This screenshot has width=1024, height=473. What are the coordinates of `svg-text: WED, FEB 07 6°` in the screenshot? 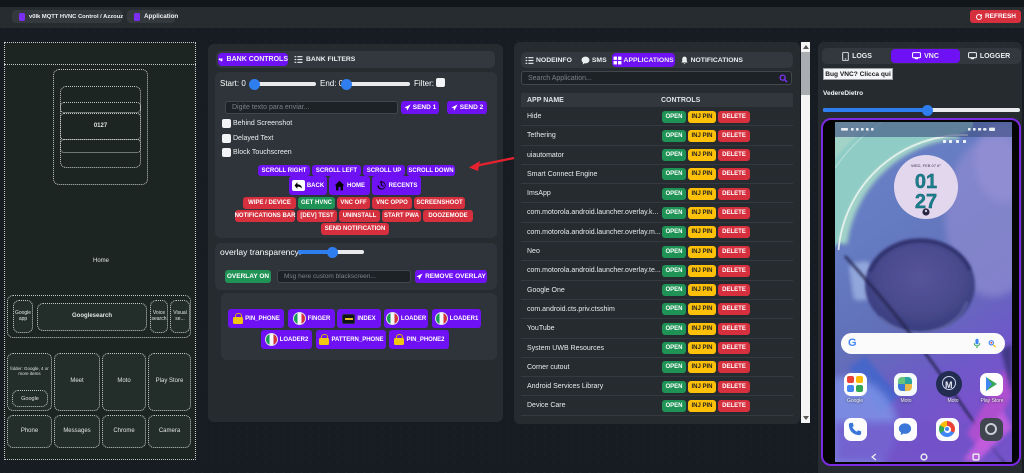 It's located at (926, 165).